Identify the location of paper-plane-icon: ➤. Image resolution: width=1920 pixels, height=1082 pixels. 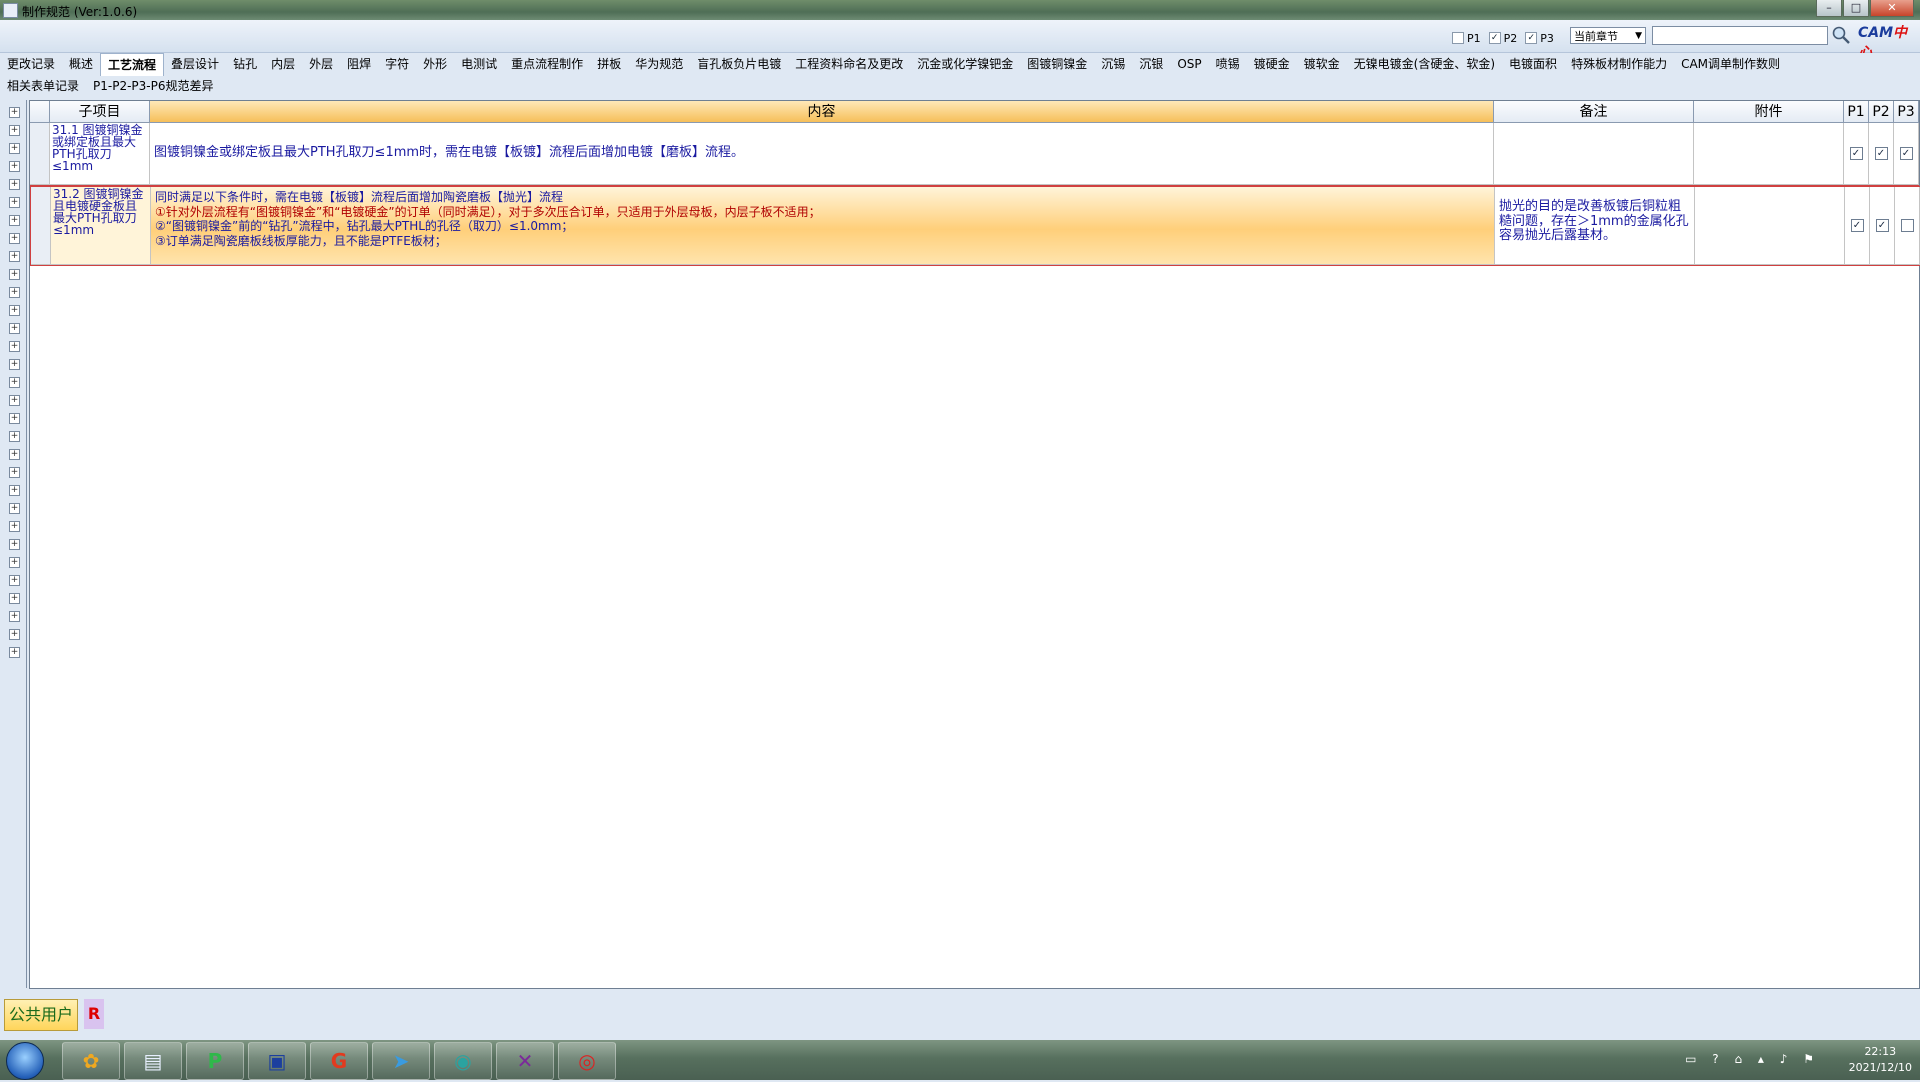
(401, 1061).